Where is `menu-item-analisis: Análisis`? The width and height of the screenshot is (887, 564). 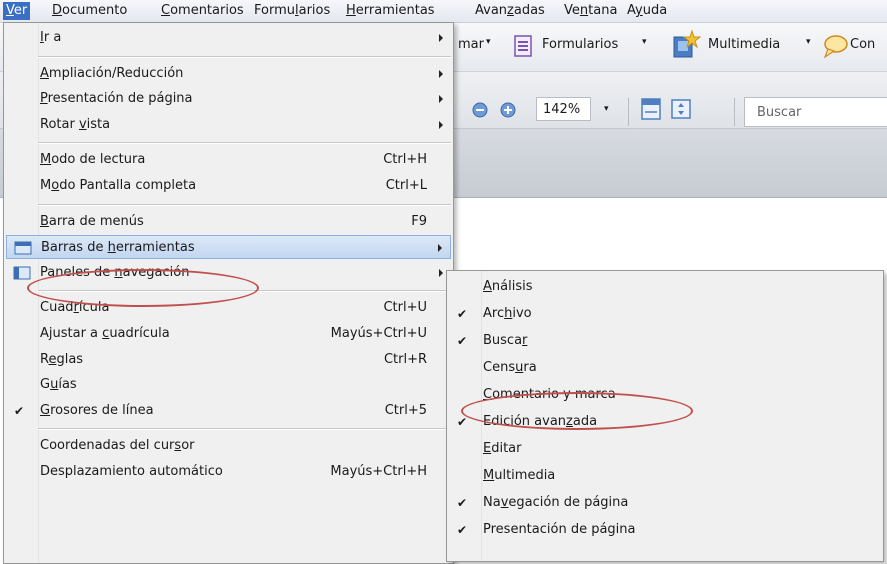
menu-item-analisis: Análisis is located at coordinates (665, 287).